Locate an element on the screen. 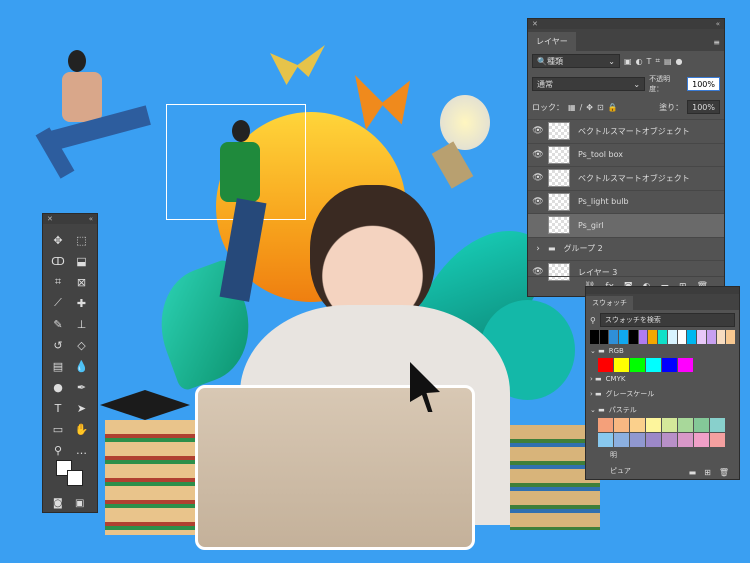 The width and height of the screenshot is (750, 563). filter-adjust-icon: ◐ is located at coordinates (639, 61).